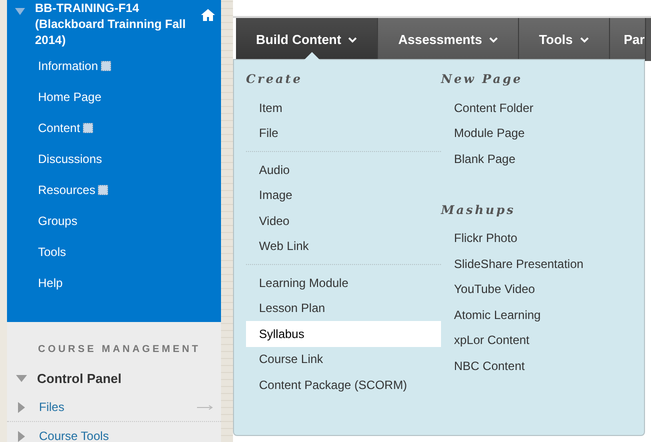  Describe the element at coordinates (343, 308) in the screenshot. I see `menu-item: Lesson Plan` at that location.